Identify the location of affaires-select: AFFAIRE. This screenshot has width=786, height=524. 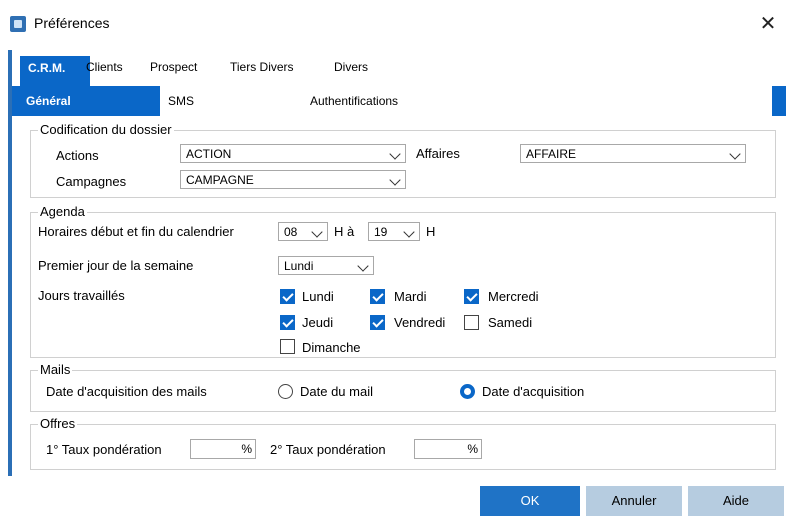
(633, 153).